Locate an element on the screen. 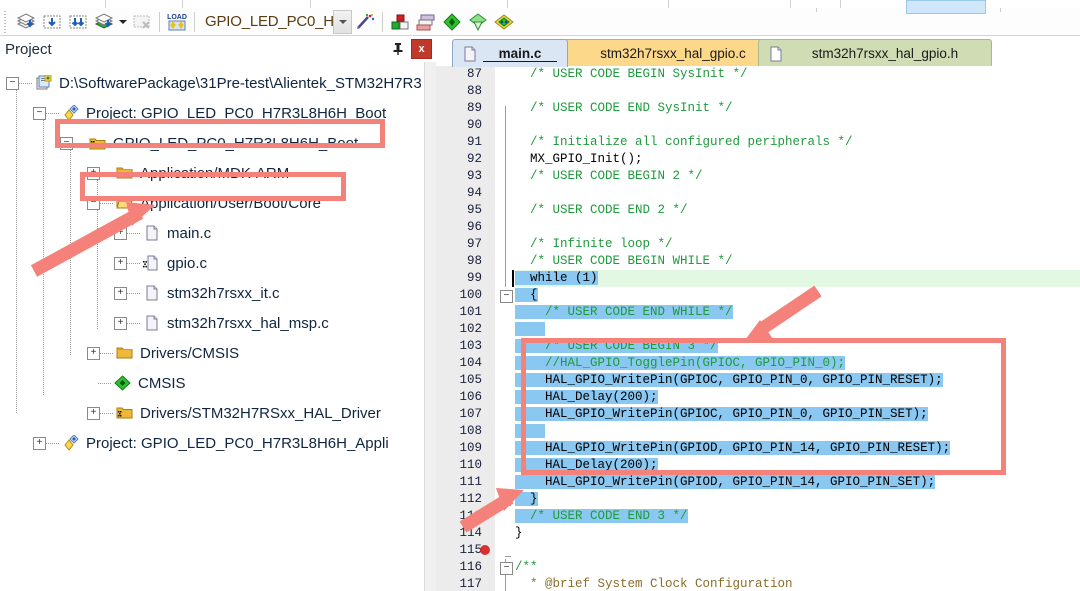 This screenshot has width=1080, height=591. breakpoint-marker is located at coordinates (485, 550).